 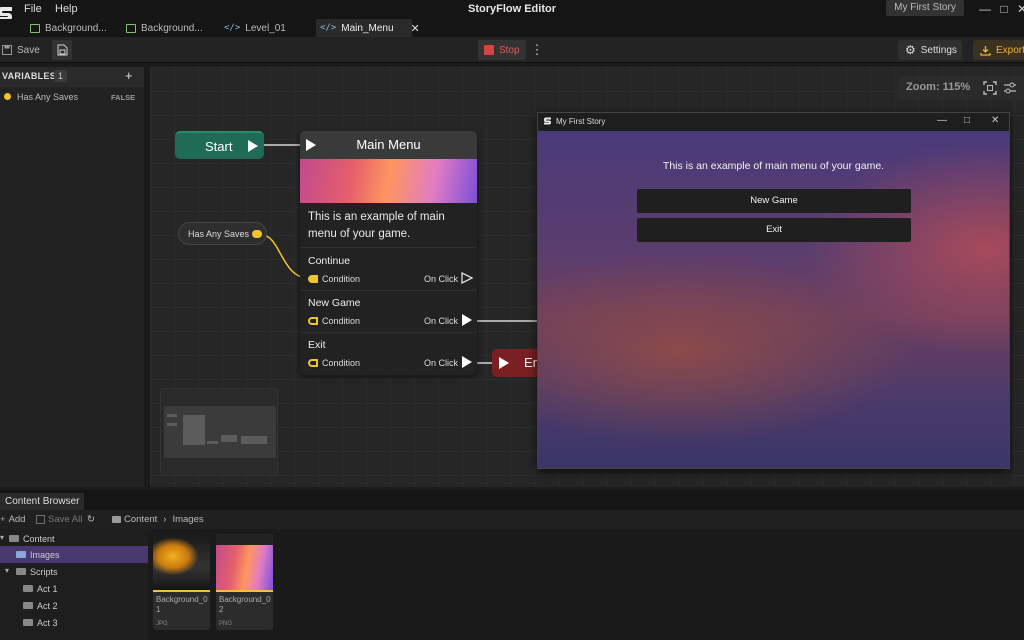 I want to click on end-node: En, so click(x=517, y=363).